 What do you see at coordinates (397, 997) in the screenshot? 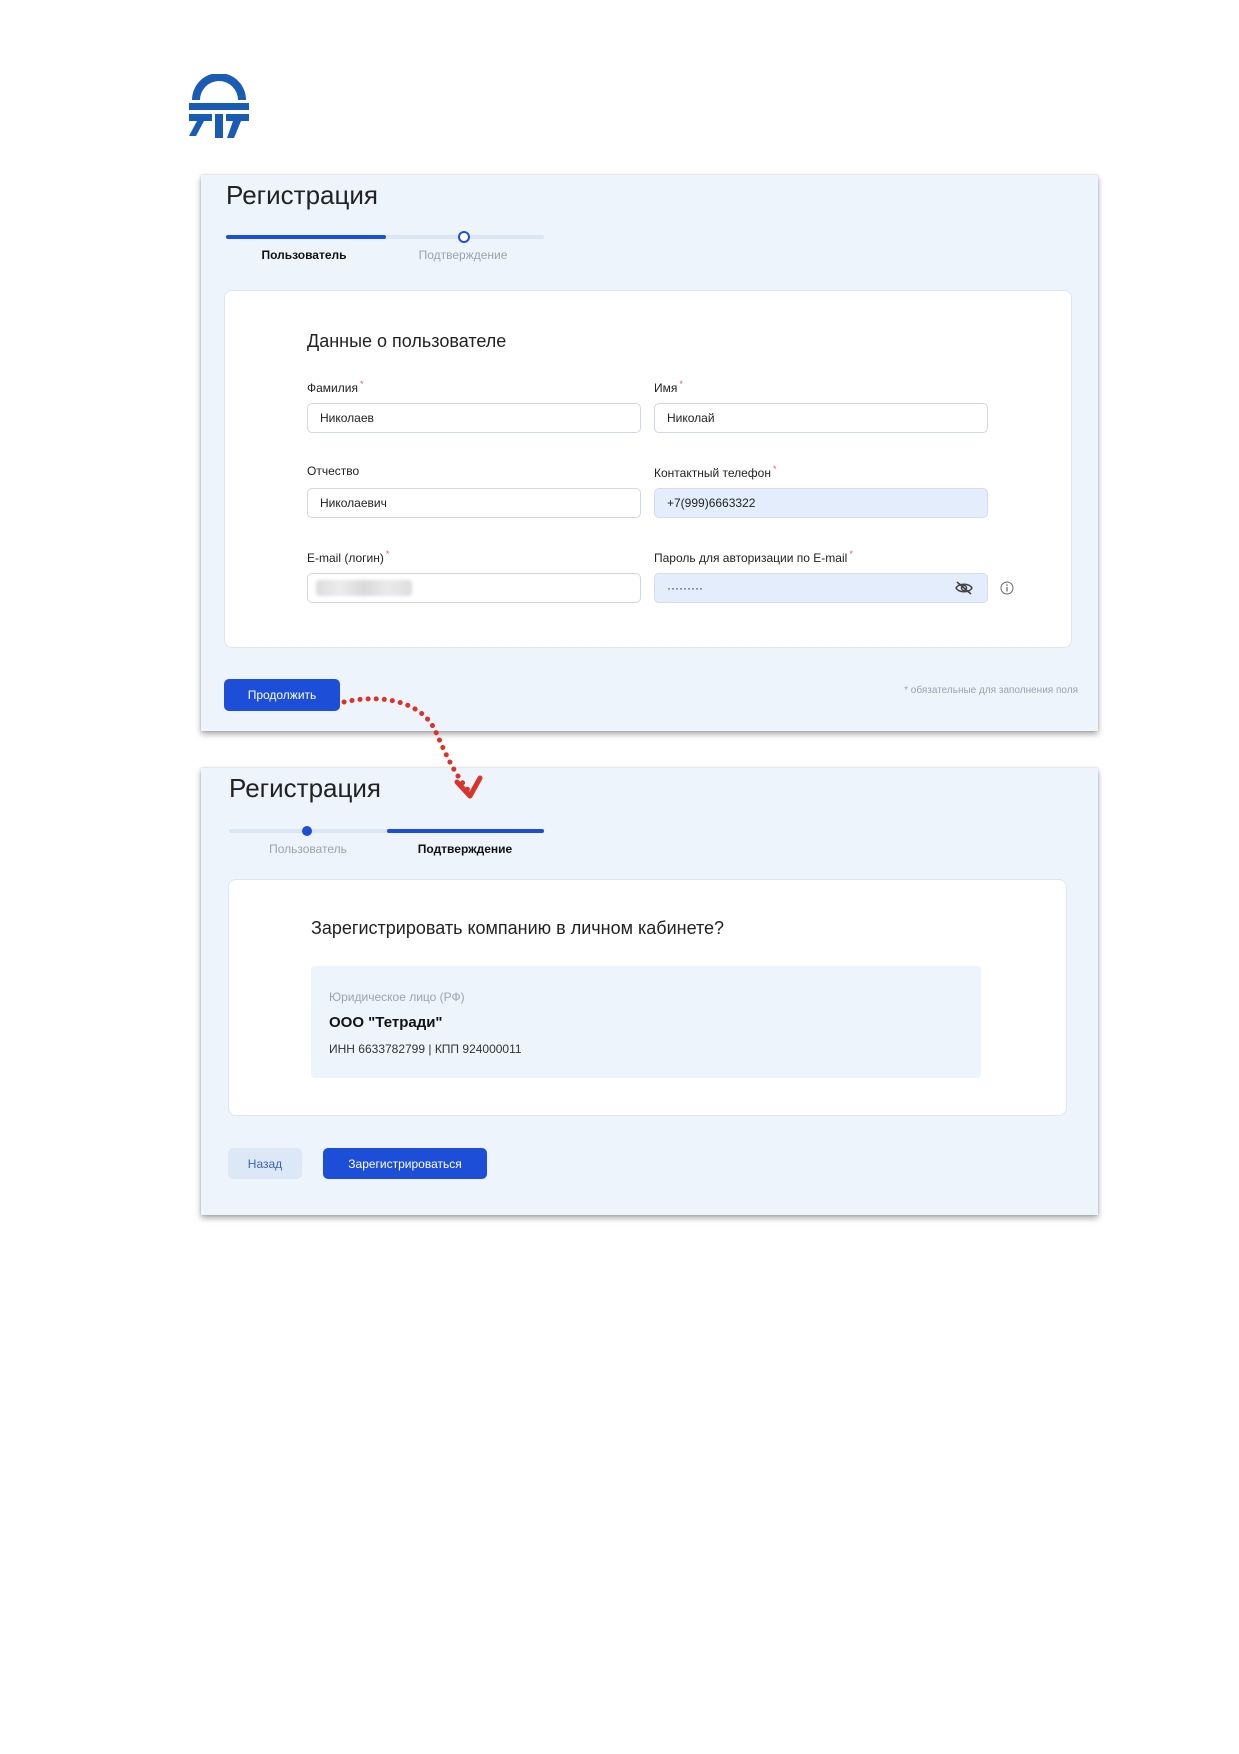
I see `entity-type: Юридическое лицо (РФ)` at bounding box center [397, 997].